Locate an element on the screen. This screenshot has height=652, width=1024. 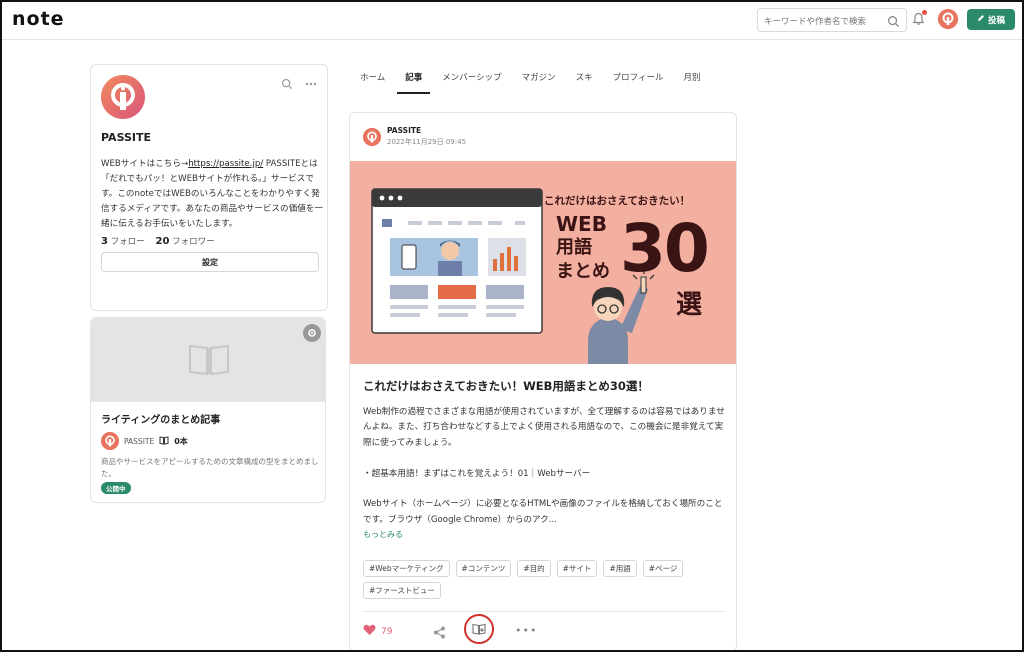
more-options-icon: ••• is located at coordinates (526, 630).